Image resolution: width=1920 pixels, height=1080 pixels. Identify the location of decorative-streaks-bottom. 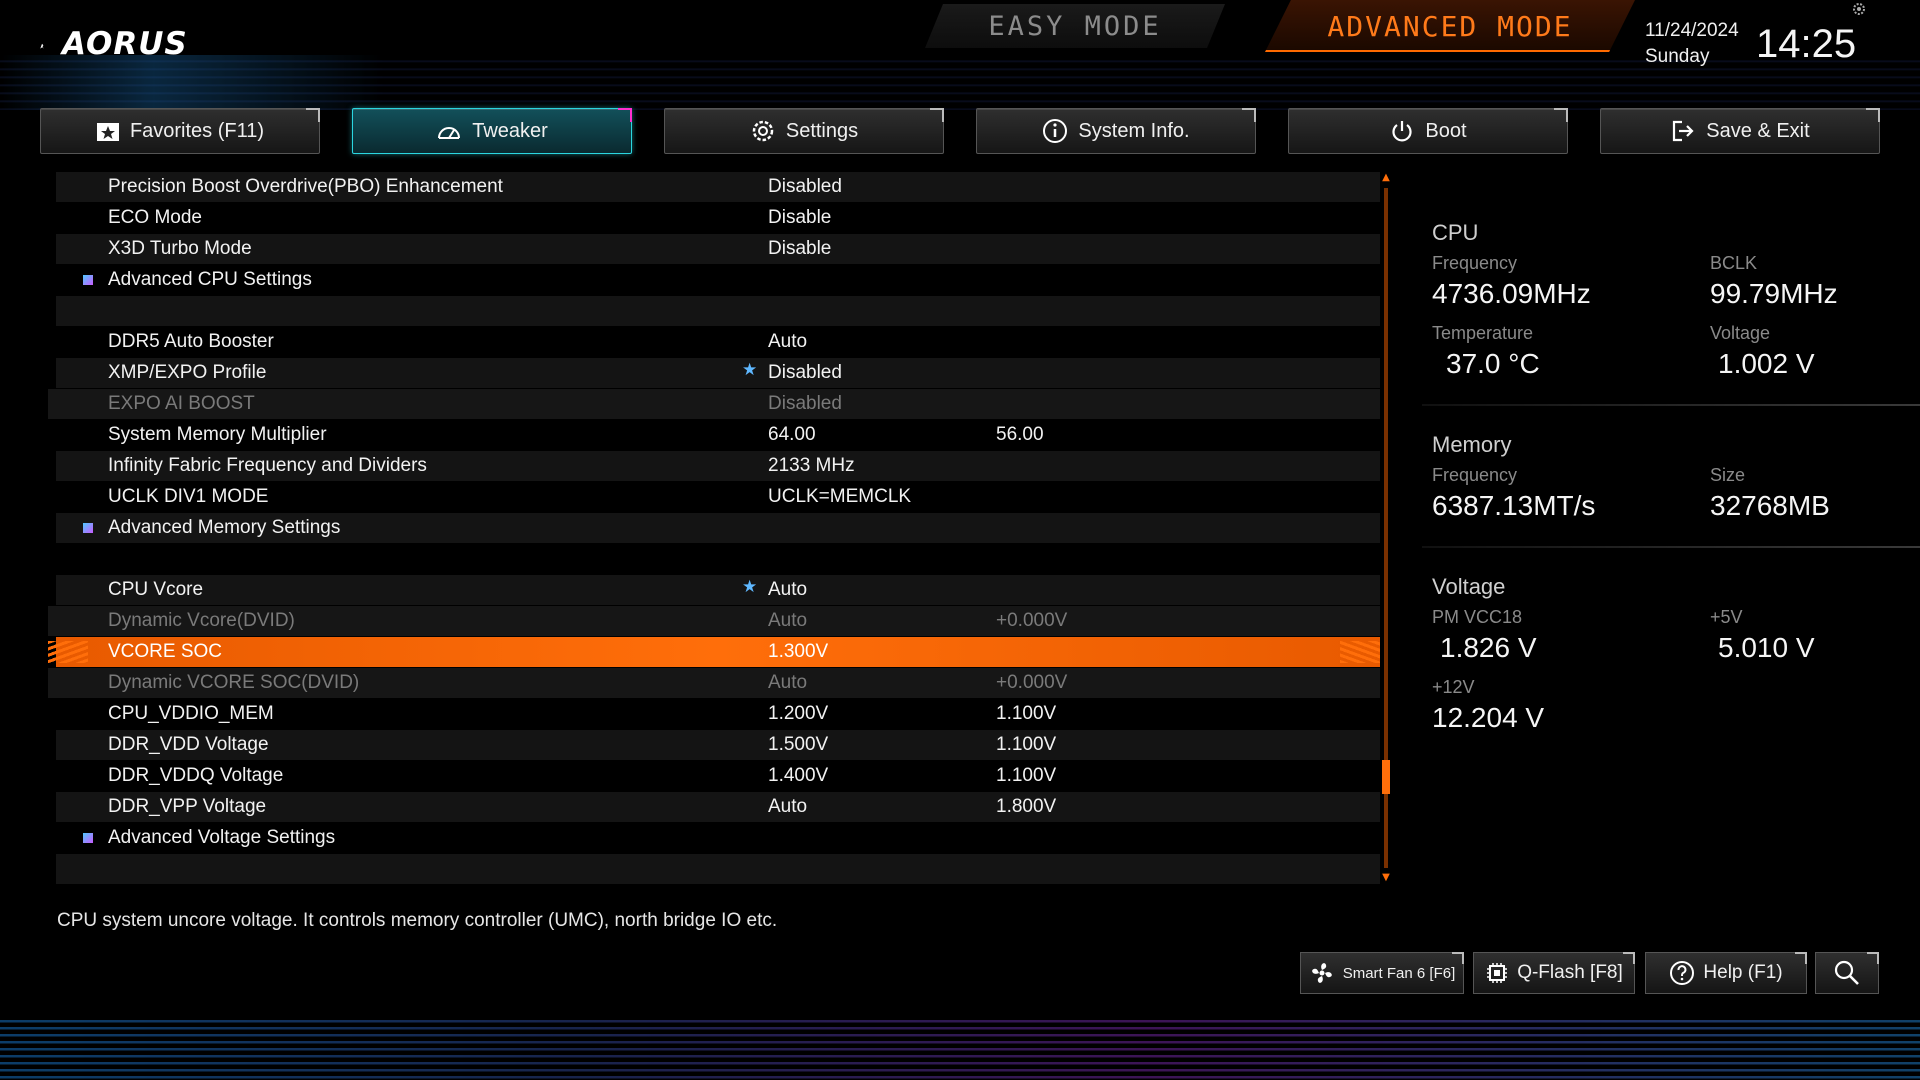
(960, 1050).